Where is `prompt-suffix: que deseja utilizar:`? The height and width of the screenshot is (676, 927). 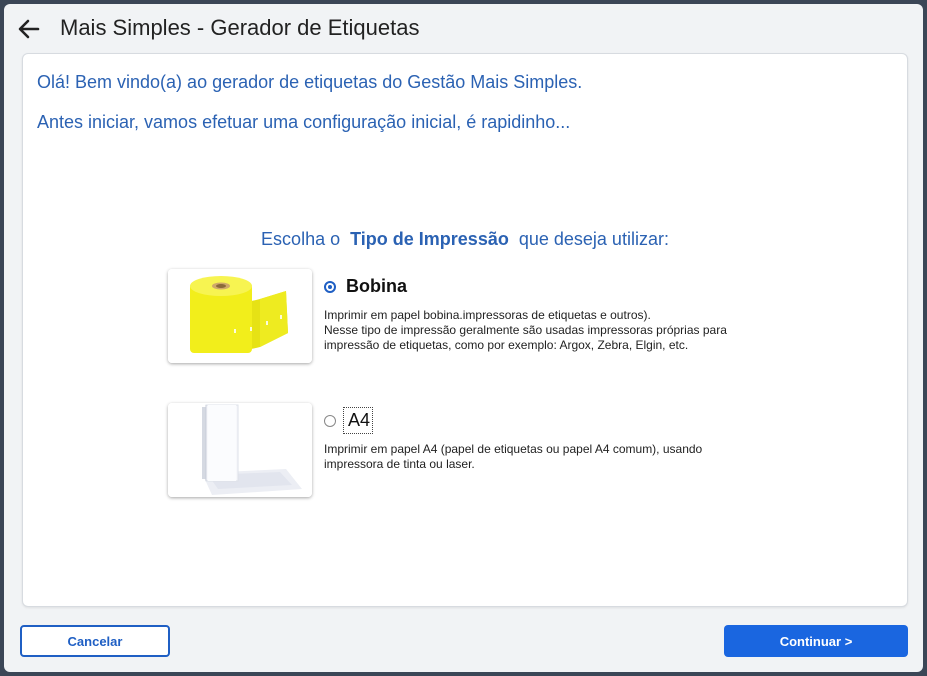 prompt-suffix: que deseja utilizar: is located at coordinates (593, 239).